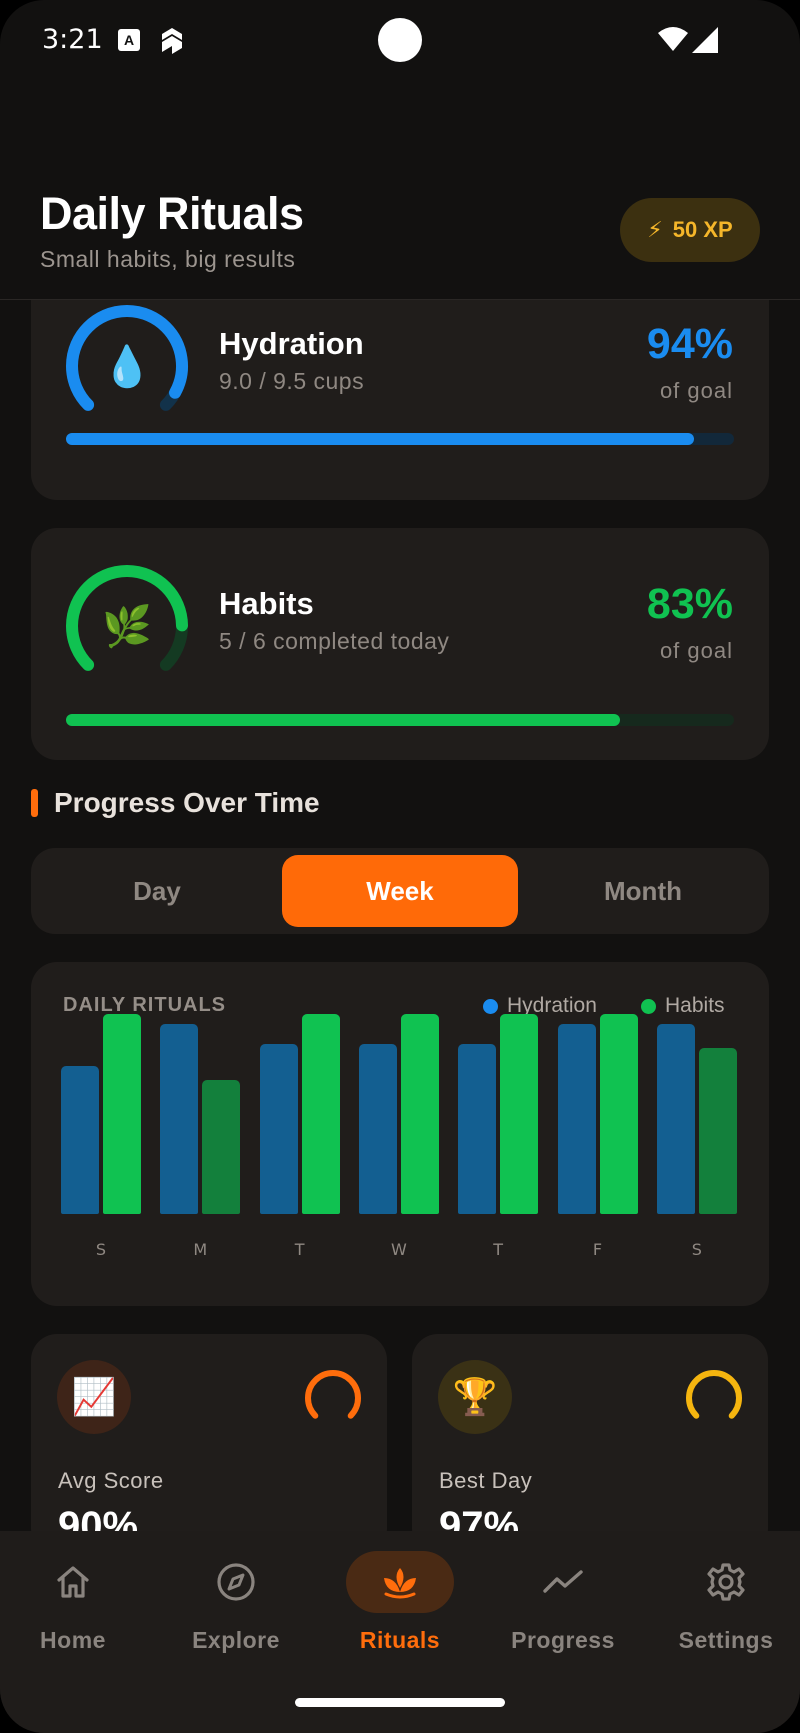 The image size is (800, 1733). I want to click on habits-ring: 🌿, so click(127, 626).